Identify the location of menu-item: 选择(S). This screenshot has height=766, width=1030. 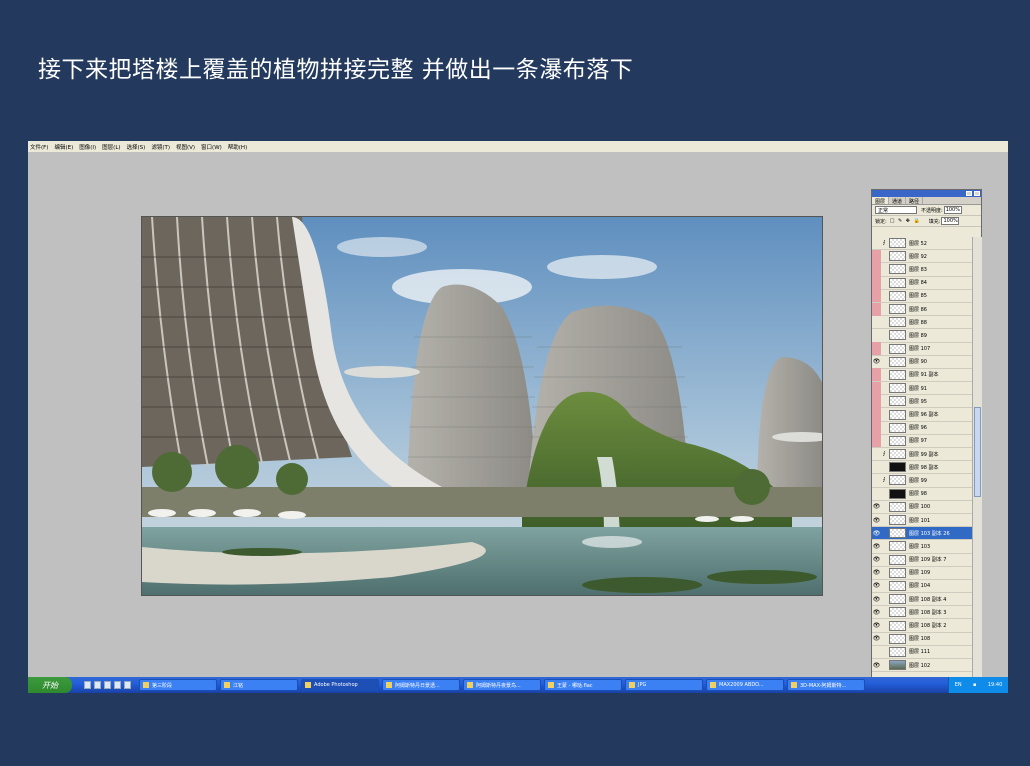
(136, 147).